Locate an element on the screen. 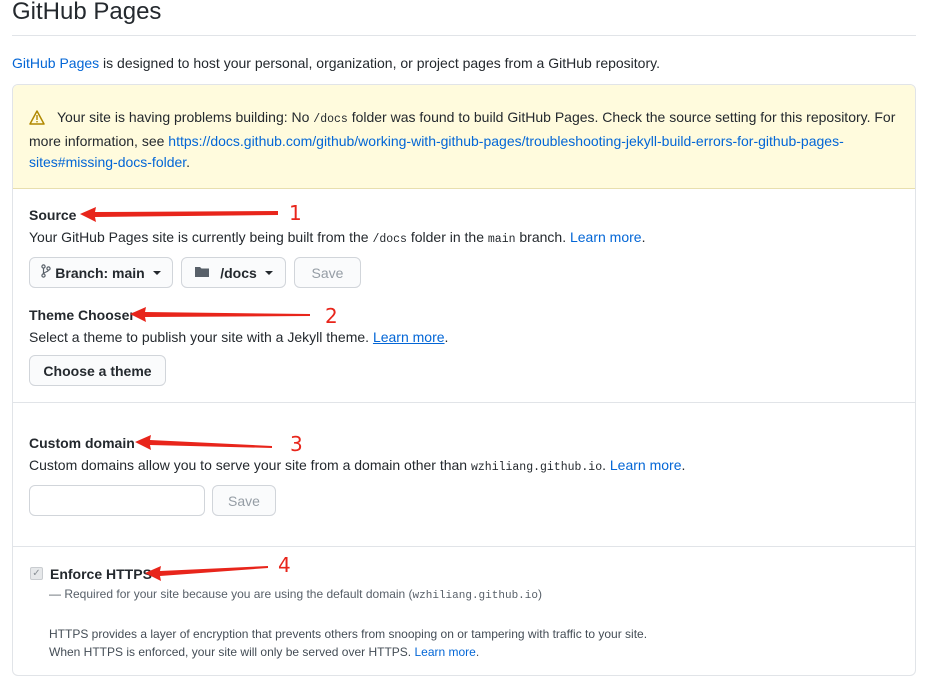  annotation-number-2: 2 is located at coordinates (331, 316).